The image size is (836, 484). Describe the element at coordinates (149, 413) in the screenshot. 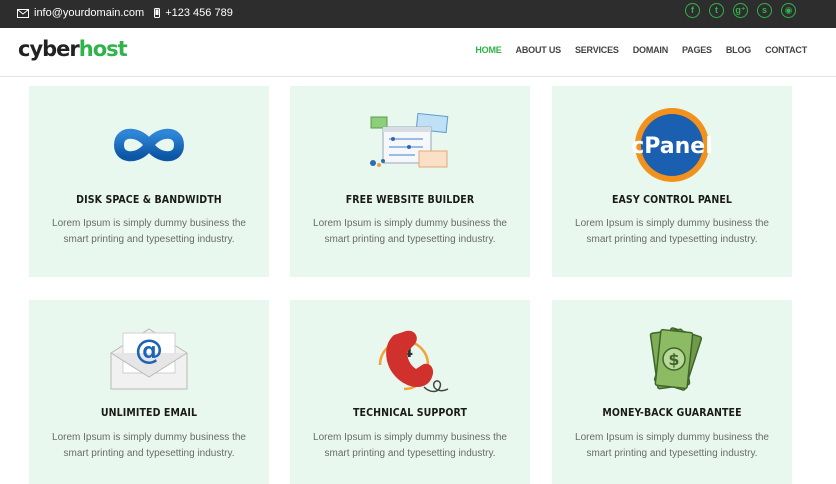

I see `feature-title: UNLIMITED EMAIL` at that location.